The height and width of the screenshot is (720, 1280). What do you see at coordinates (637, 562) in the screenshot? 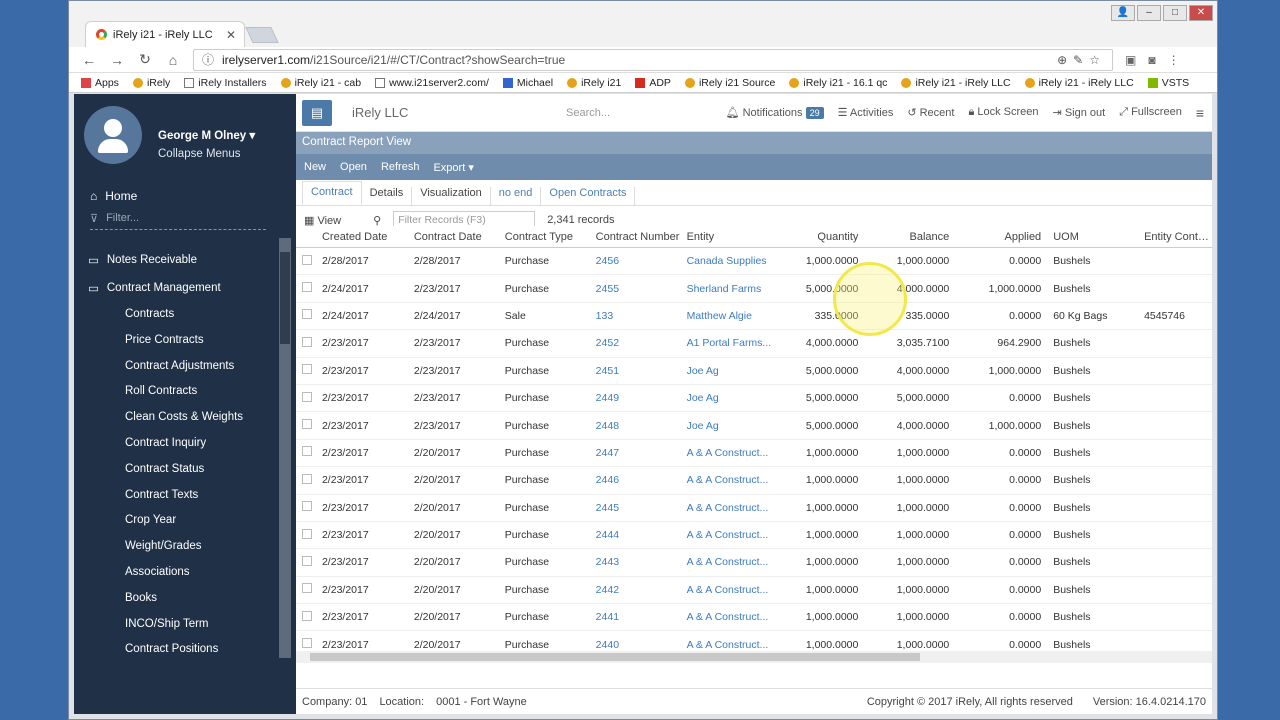
I see `cell-link: 2443` at bounding box center [637, 562].